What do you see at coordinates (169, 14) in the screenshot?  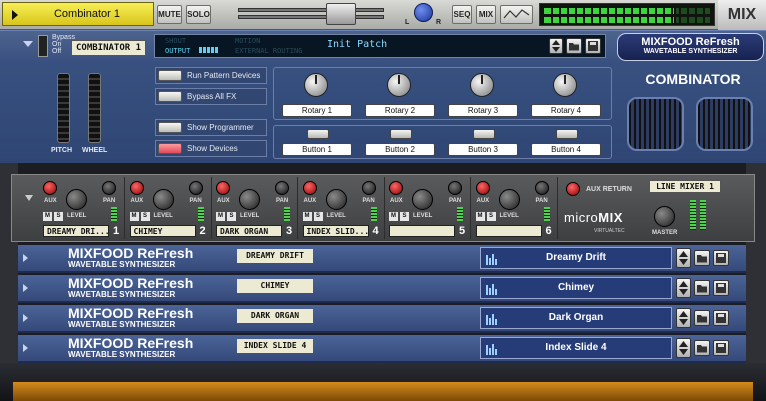 I see `mute-button: MUTE` at bounding box center [169, 14].